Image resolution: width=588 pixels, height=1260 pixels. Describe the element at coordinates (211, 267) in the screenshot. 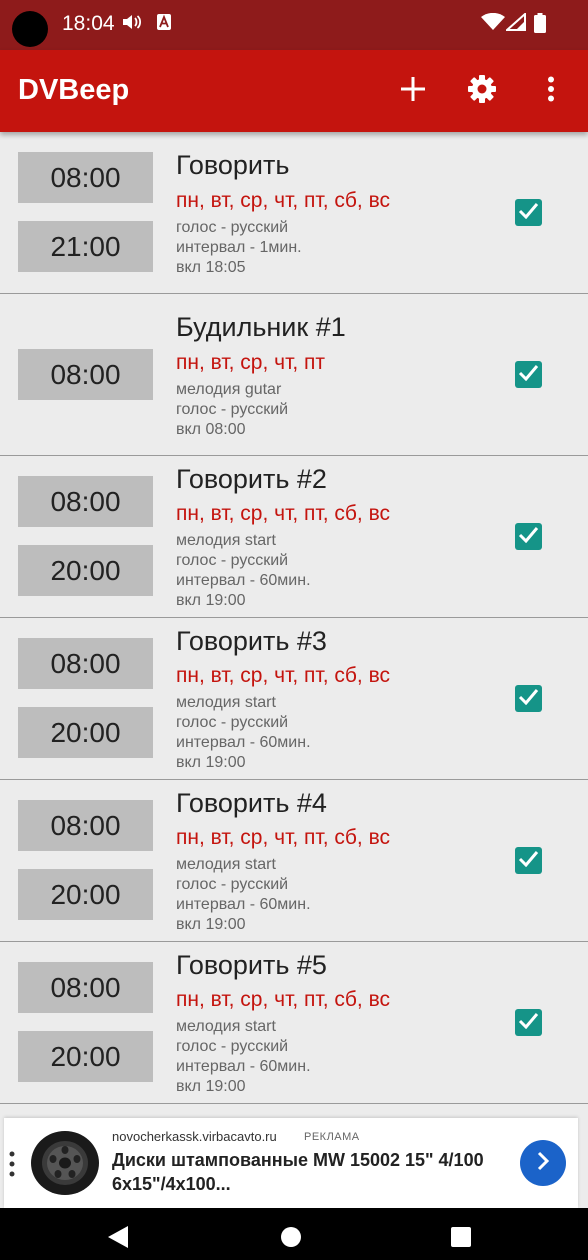

I see `alarm-detail: вкл 18:05` at that location.